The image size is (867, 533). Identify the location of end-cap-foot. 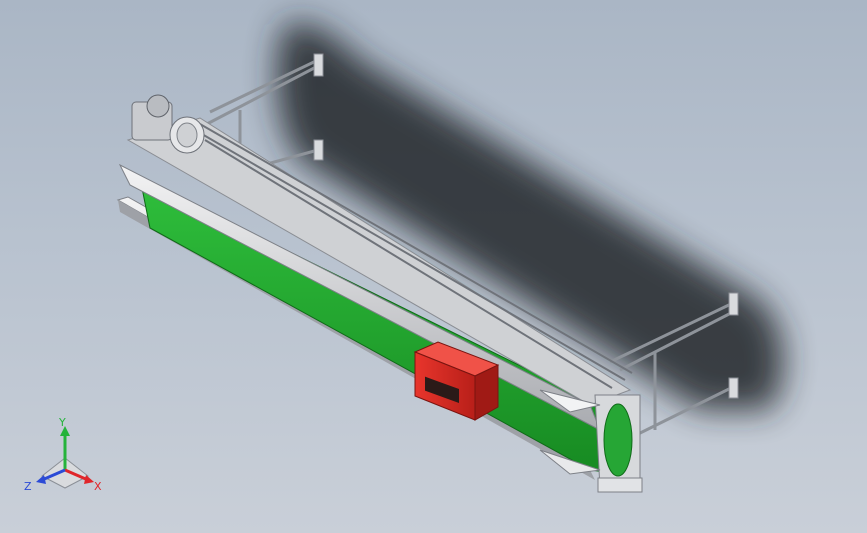
(620, 485).